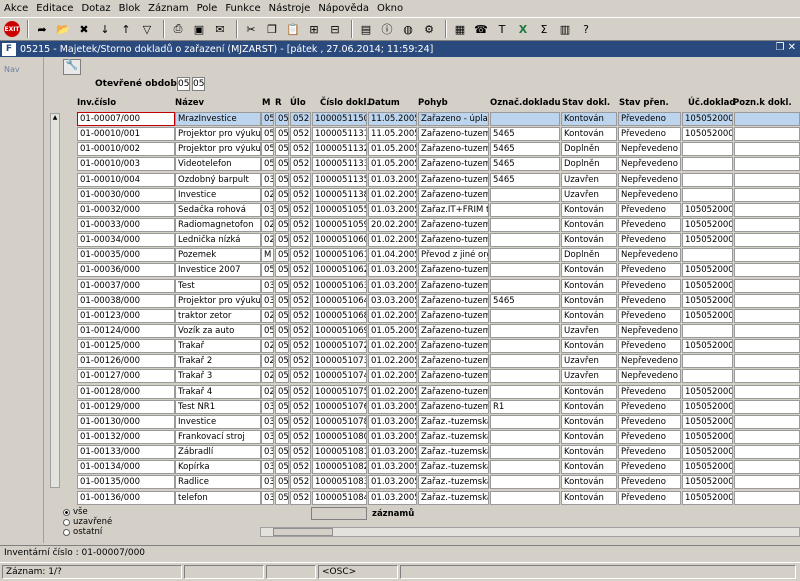  What do you see at coordinates (87, 532) in the screenshot?
I see `radio-other: ostatní` at bounding box center [87, 532].